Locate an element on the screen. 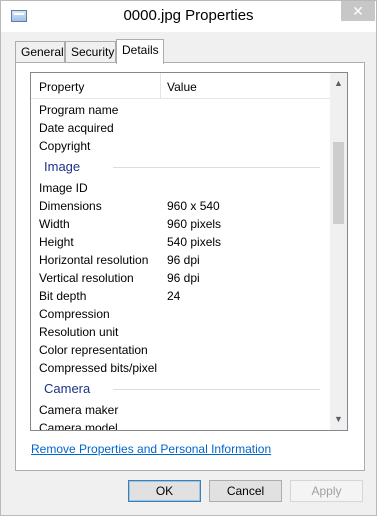  column-separator is located at coordinates (160, 86).